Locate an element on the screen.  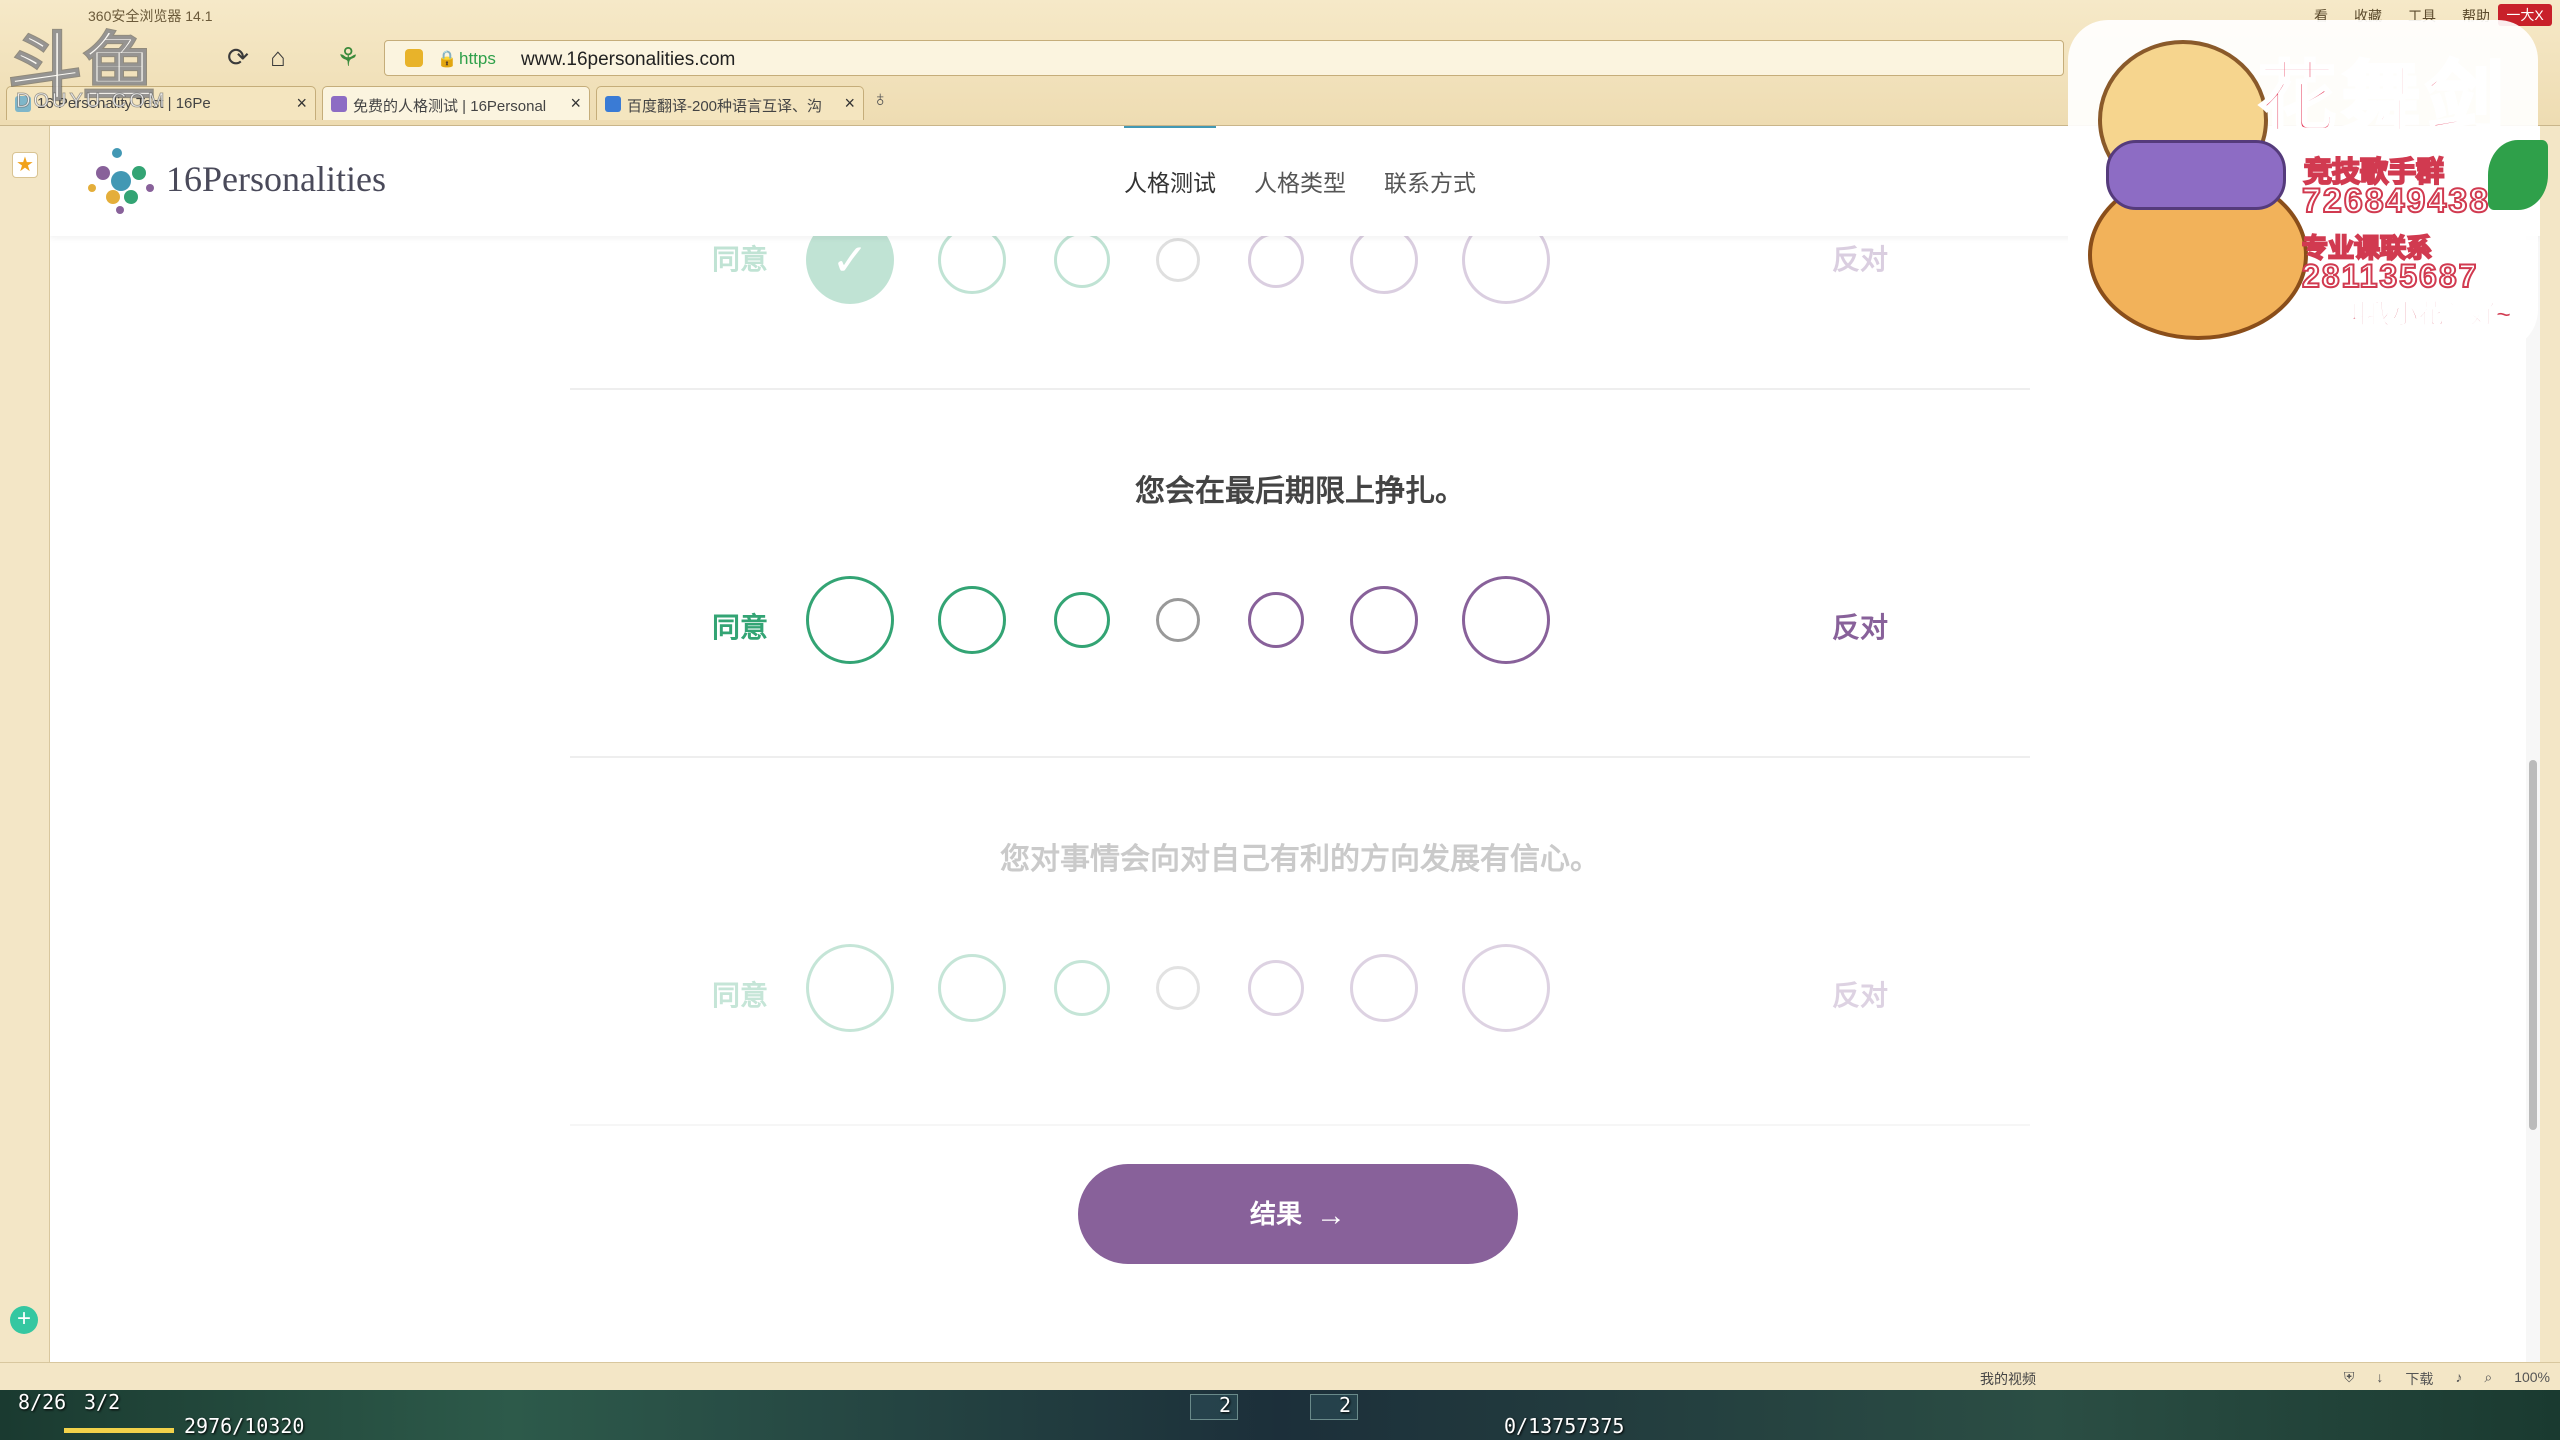
address-url: www.16personalities.com is located at coordinates (628, 60).